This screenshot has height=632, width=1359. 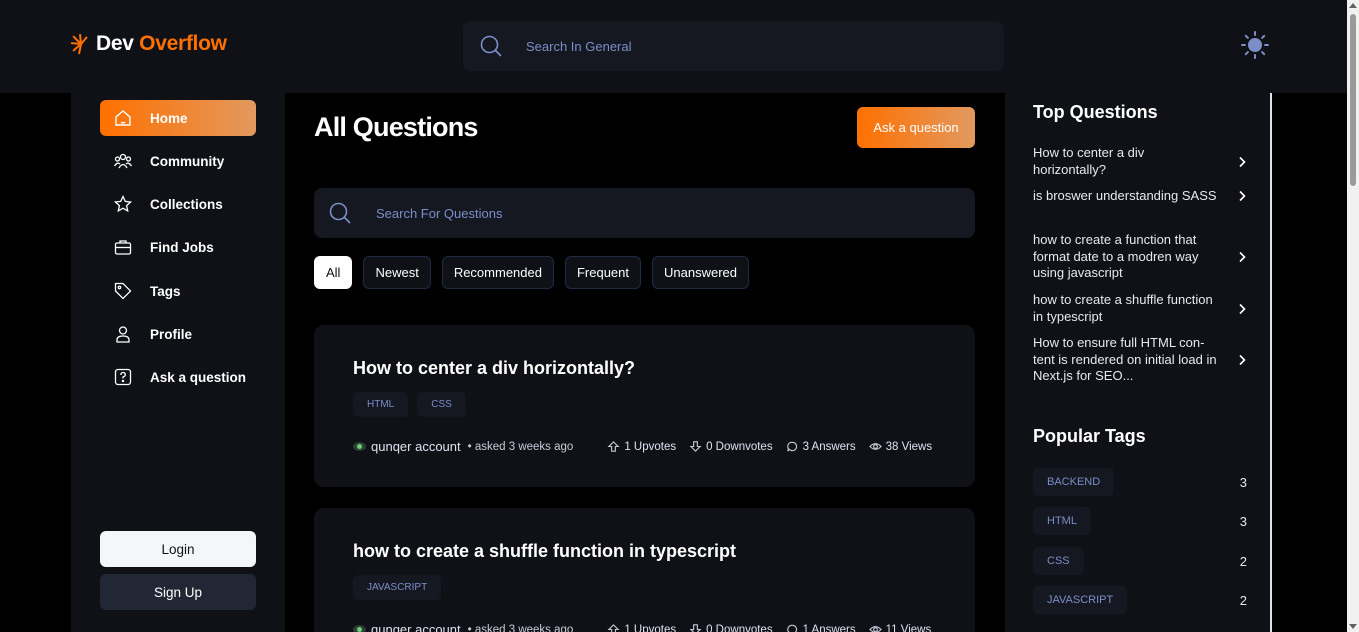 I want to click on signup-button: Sign Up, so click(x=178, y=592).